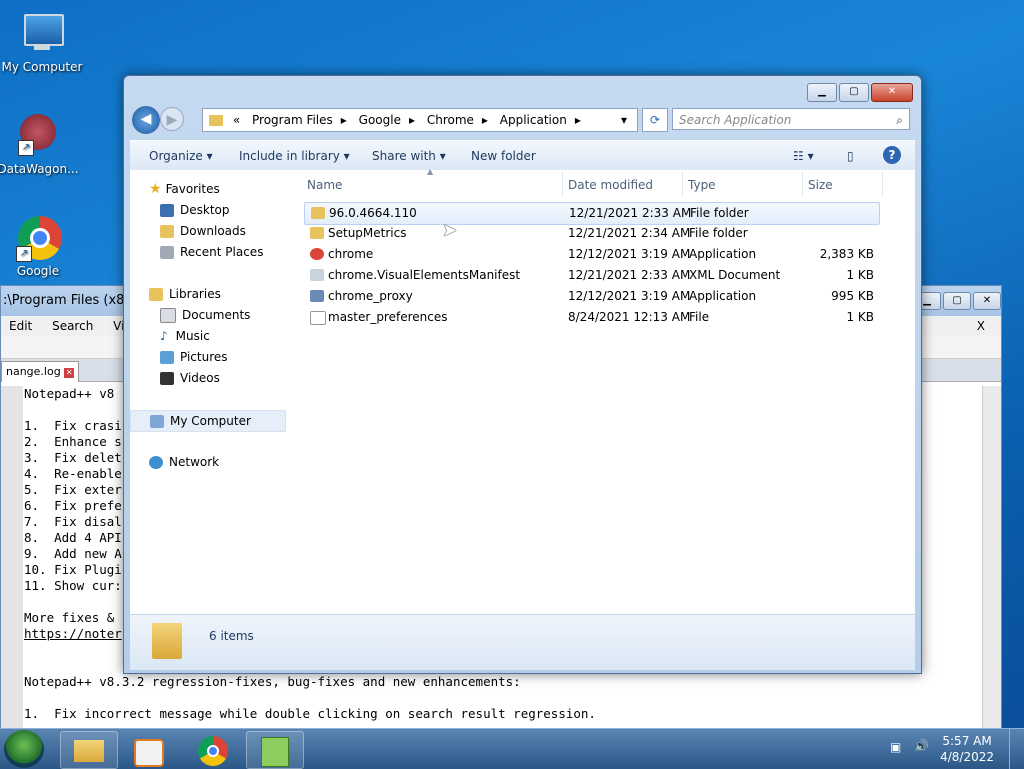  I want to click on file-name: chrome.VisualElementsManifest, so click(424, 275).